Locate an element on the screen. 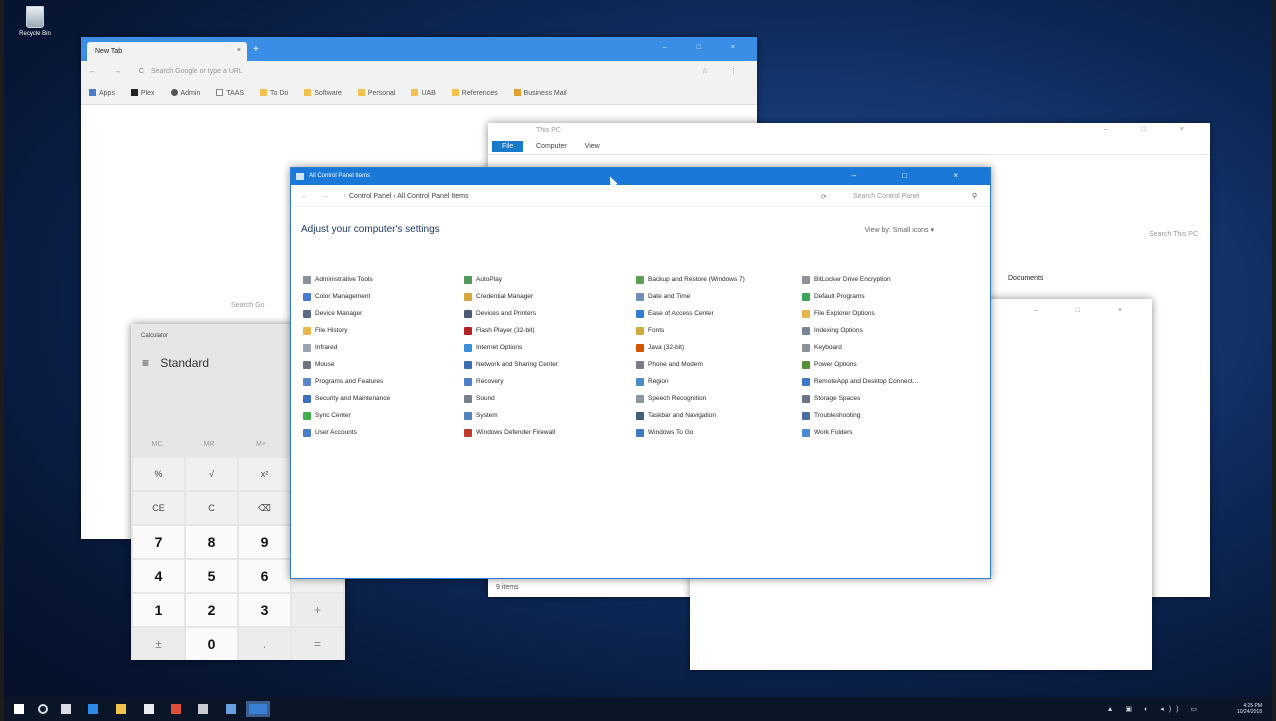 The height and width of the screenshot is (721, 1276). bookmark-software: Software is located at coordinates (323, 93).